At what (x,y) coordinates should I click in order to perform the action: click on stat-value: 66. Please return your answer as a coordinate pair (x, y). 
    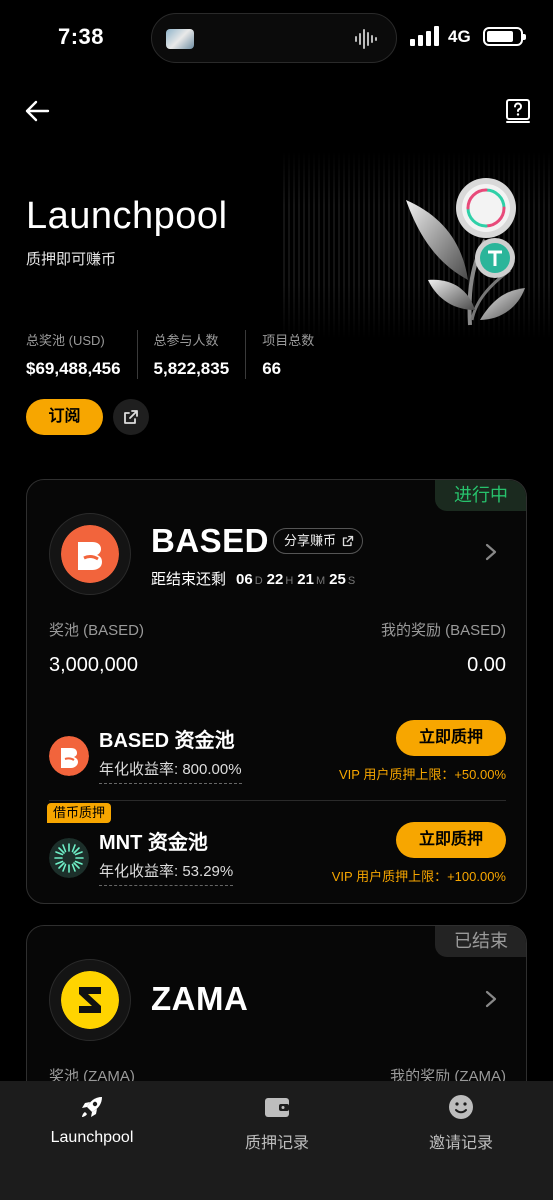
    Looking at the image, I should click on (272, 368).